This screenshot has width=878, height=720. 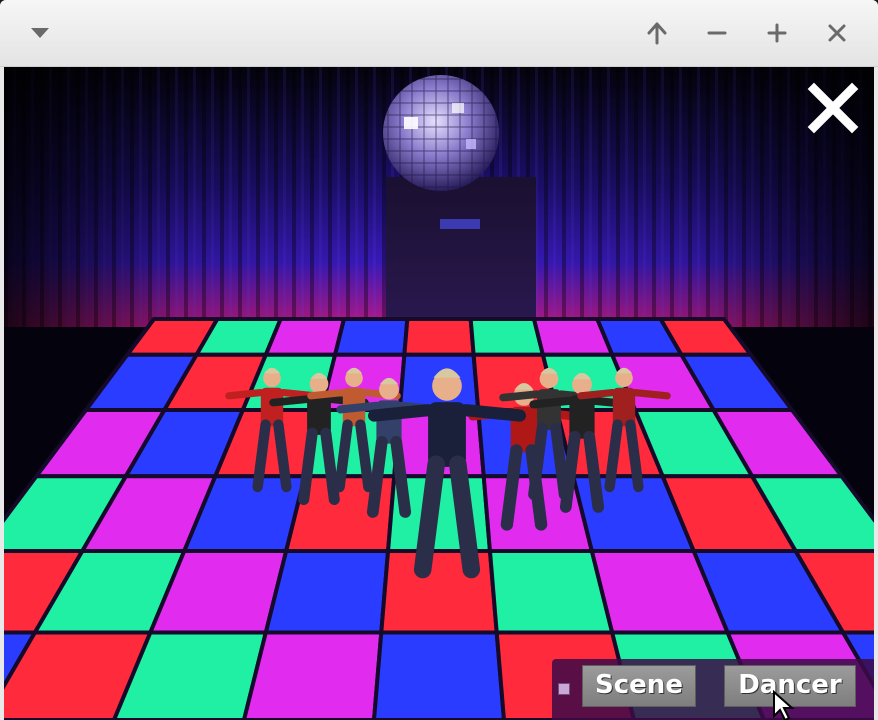 What do you see at coordinates (461, 252) in the screenshot?
I see `dj-booth` at bounding box center [461, 252].